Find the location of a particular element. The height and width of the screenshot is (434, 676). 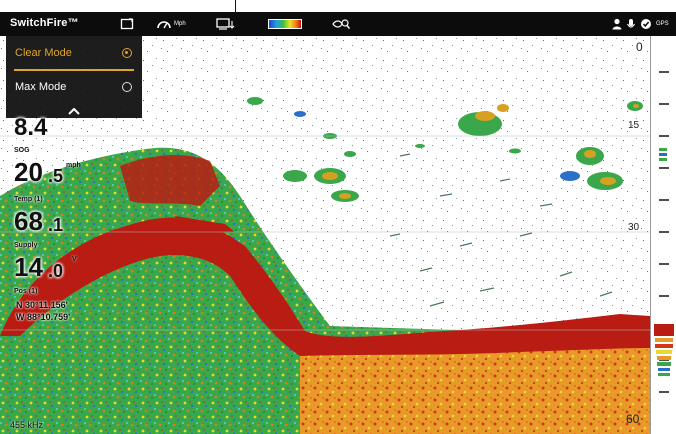

sog-label: SOG is located at coordinates (22, 150).